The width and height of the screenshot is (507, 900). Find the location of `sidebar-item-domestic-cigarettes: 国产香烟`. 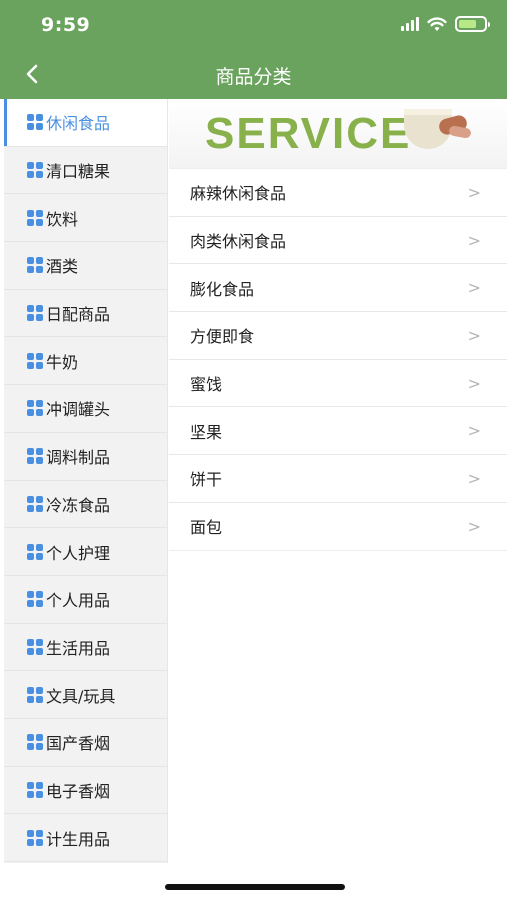

sidebar-item-domestic-cigarettes: 国产香烟 is located at coordinates (85, 743).